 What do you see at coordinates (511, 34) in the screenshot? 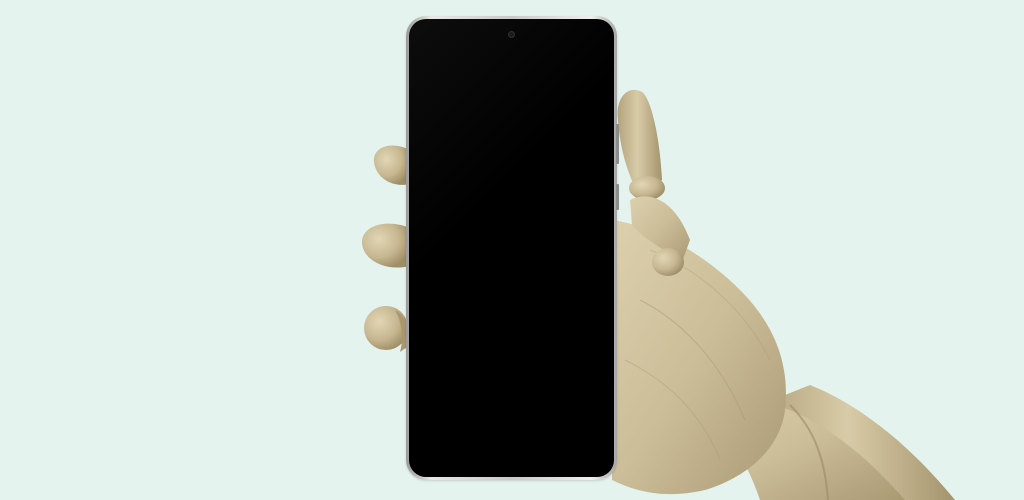
I see `front-camera-icon` at bounding box center [511, 34].